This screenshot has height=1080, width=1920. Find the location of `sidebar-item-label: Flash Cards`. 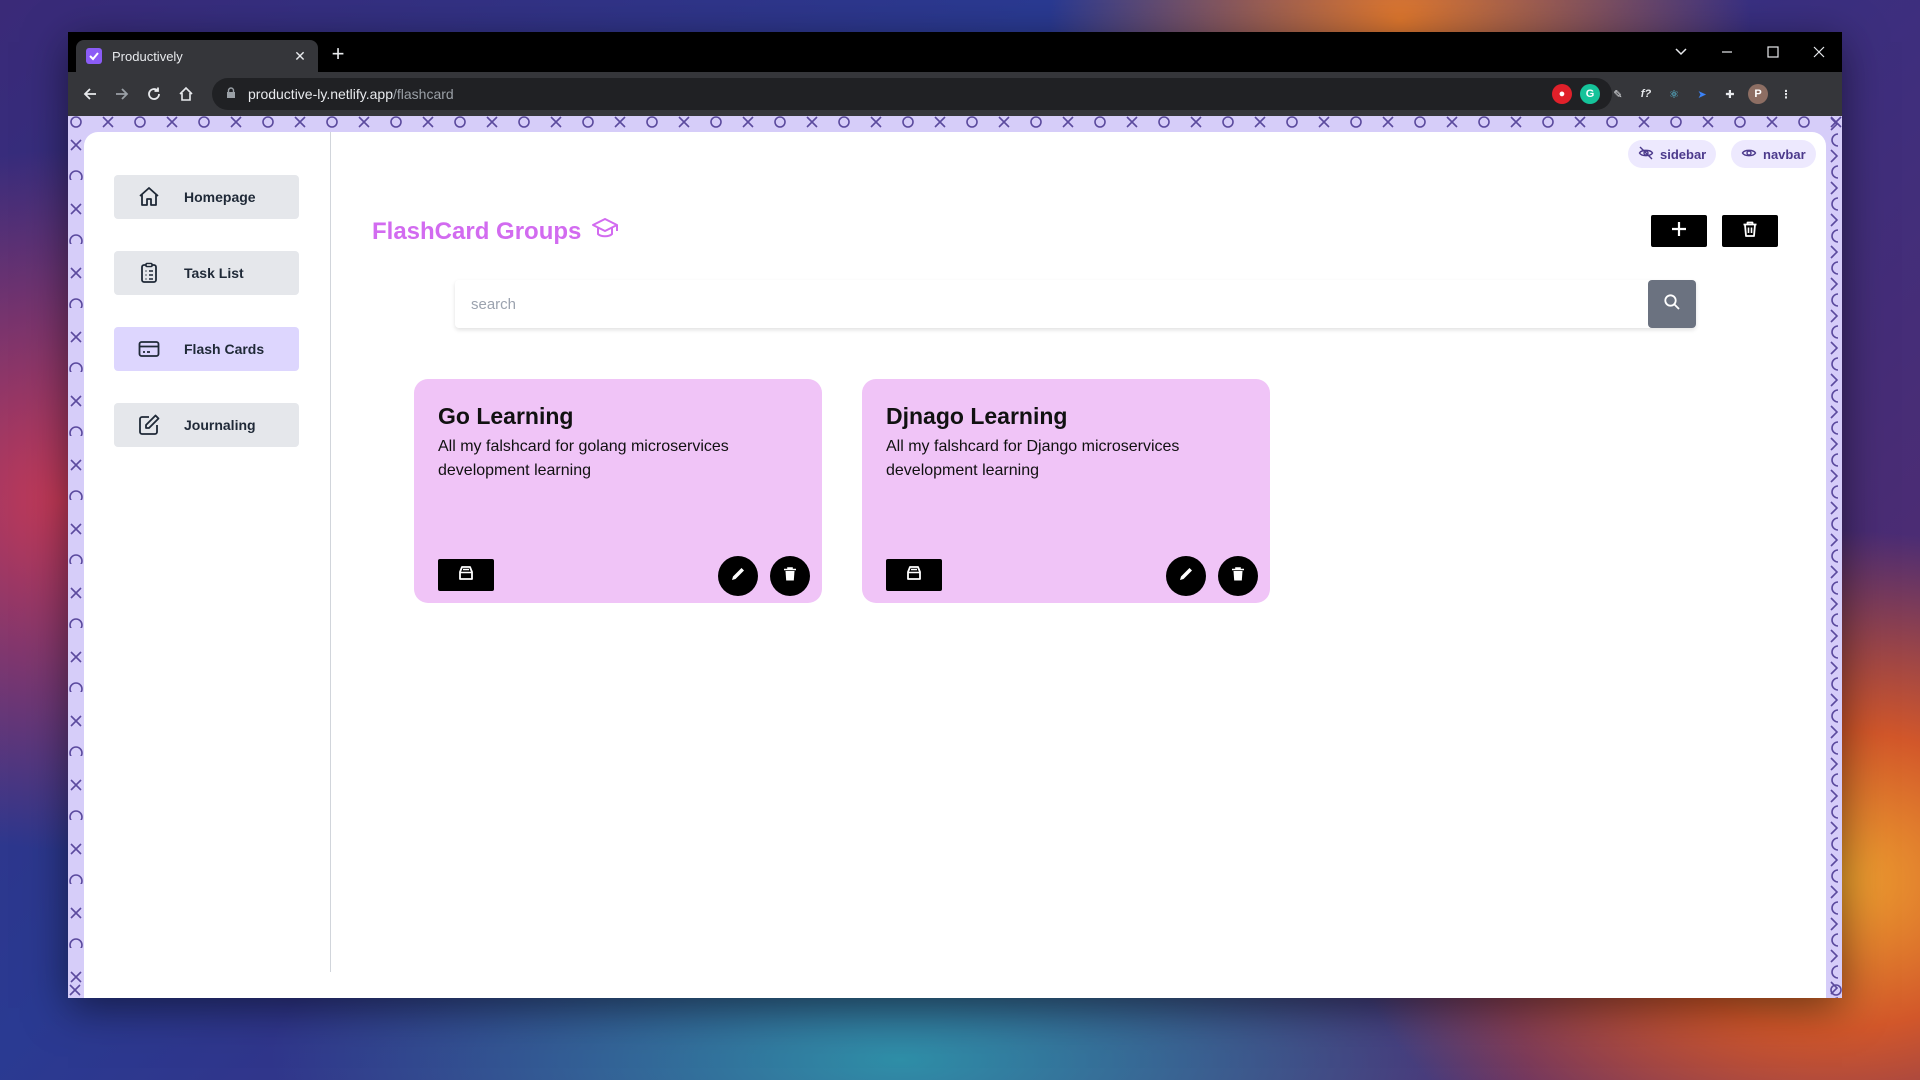

sidebar-item-label: Flash Cards is located at coordinates (224, 349).